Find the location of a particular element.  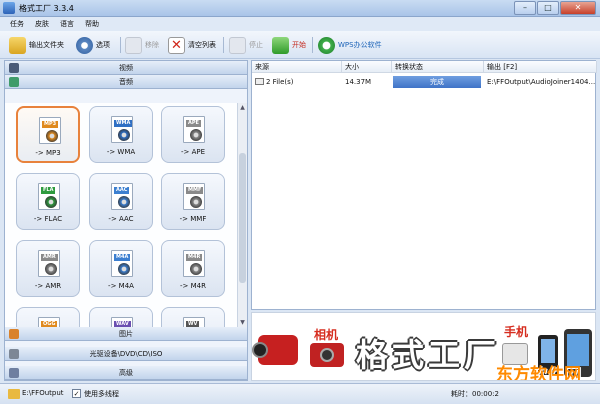

minimize-button: – is located at coordinates (525, 8).